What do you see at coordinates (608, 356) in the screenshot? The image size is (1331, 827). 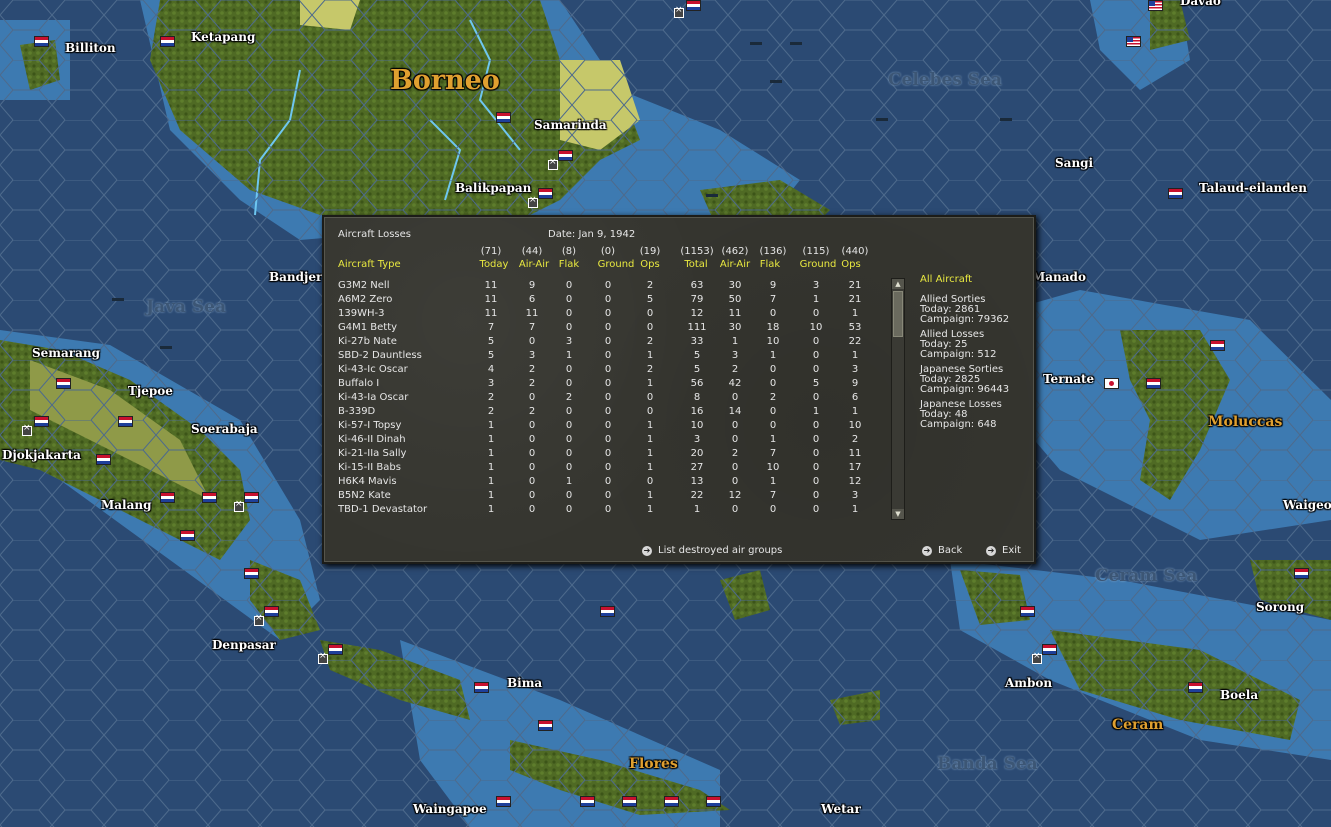 I see `table-row: SBD-2 Dauntless 5 3 1 0 1 5 3 1 0 1` at bounding box center [608, 356].